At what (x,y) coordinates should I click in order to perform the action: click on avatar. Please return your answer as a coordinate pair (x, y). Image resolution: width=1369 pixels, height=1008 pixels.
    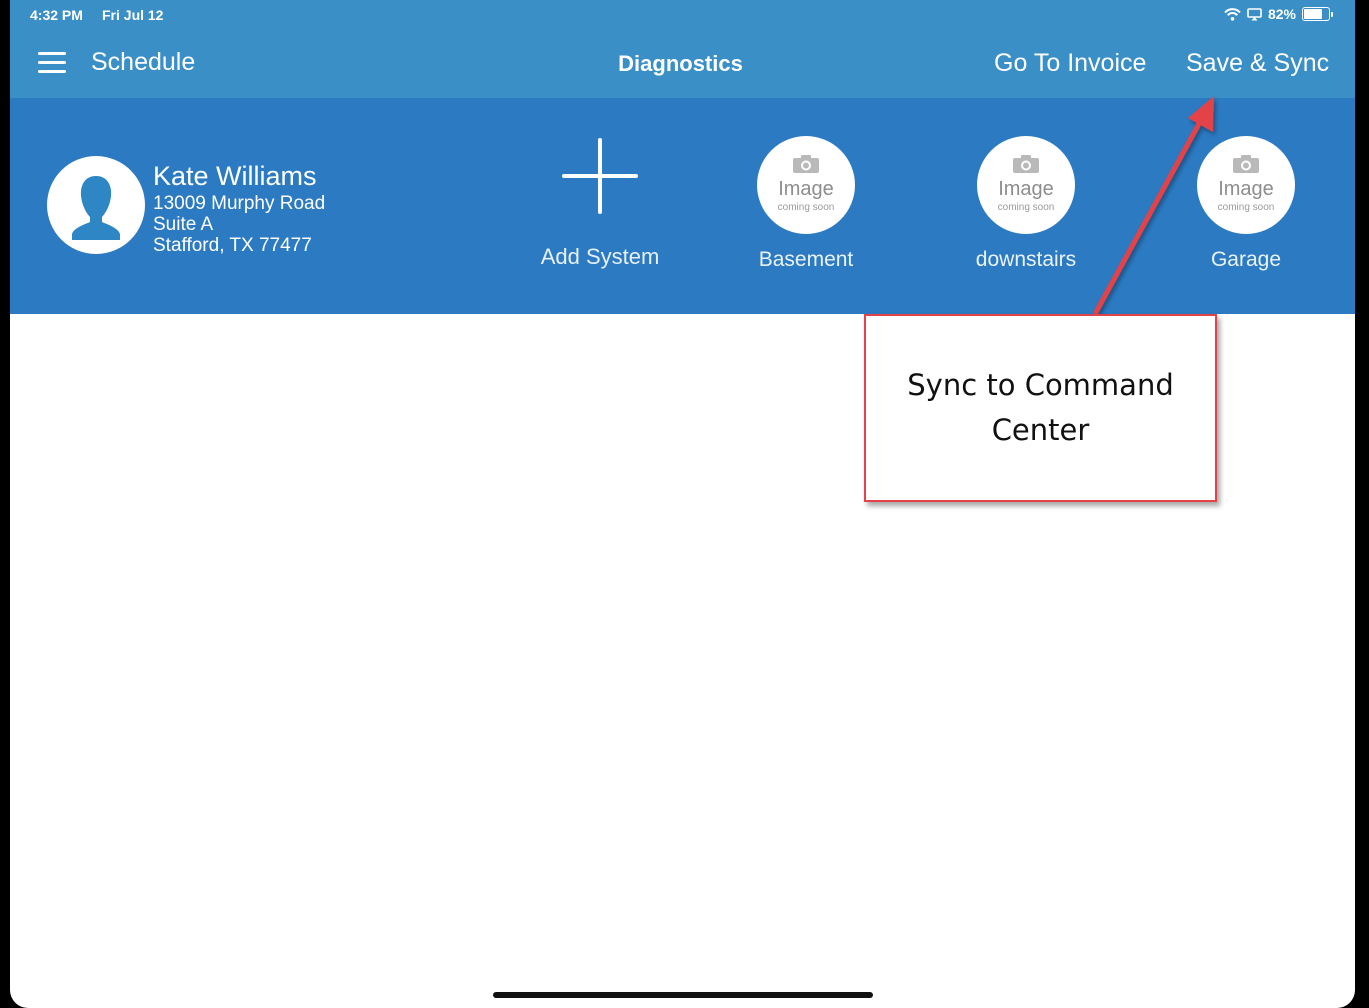
    Looking at the image, I should click on (96, 205).